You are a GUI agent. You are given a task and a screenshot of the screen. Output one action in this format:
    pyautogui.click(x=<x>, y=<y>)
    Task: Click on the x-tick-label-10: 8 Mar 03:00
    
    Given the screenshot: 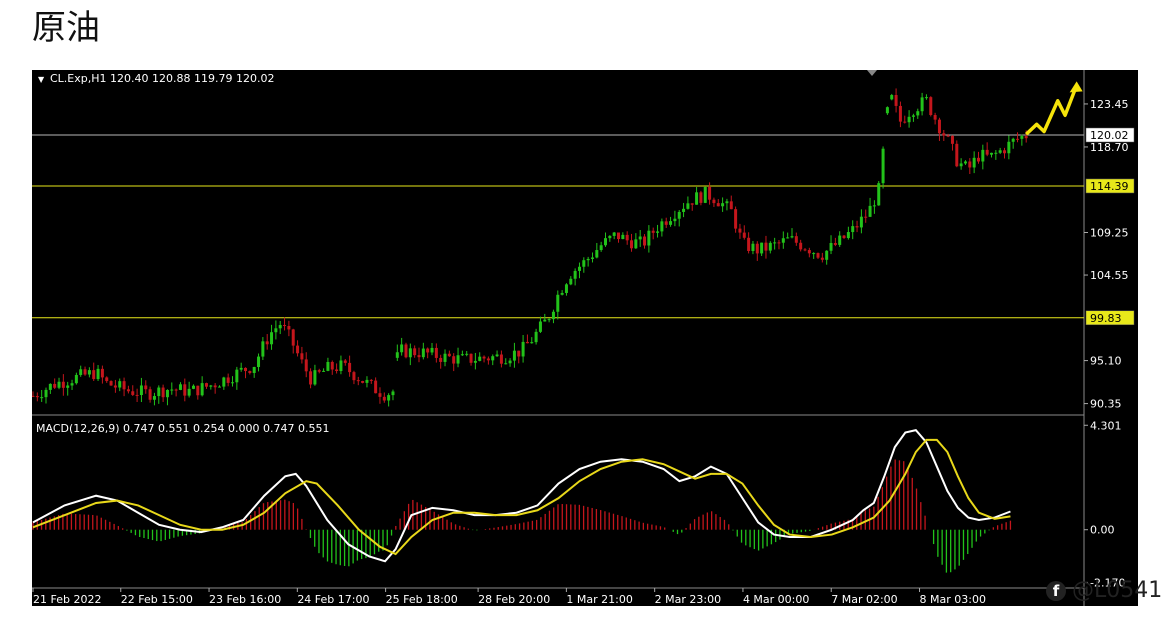 What is the action you would take?
    pyautogui.click(x=953, y=599)
    